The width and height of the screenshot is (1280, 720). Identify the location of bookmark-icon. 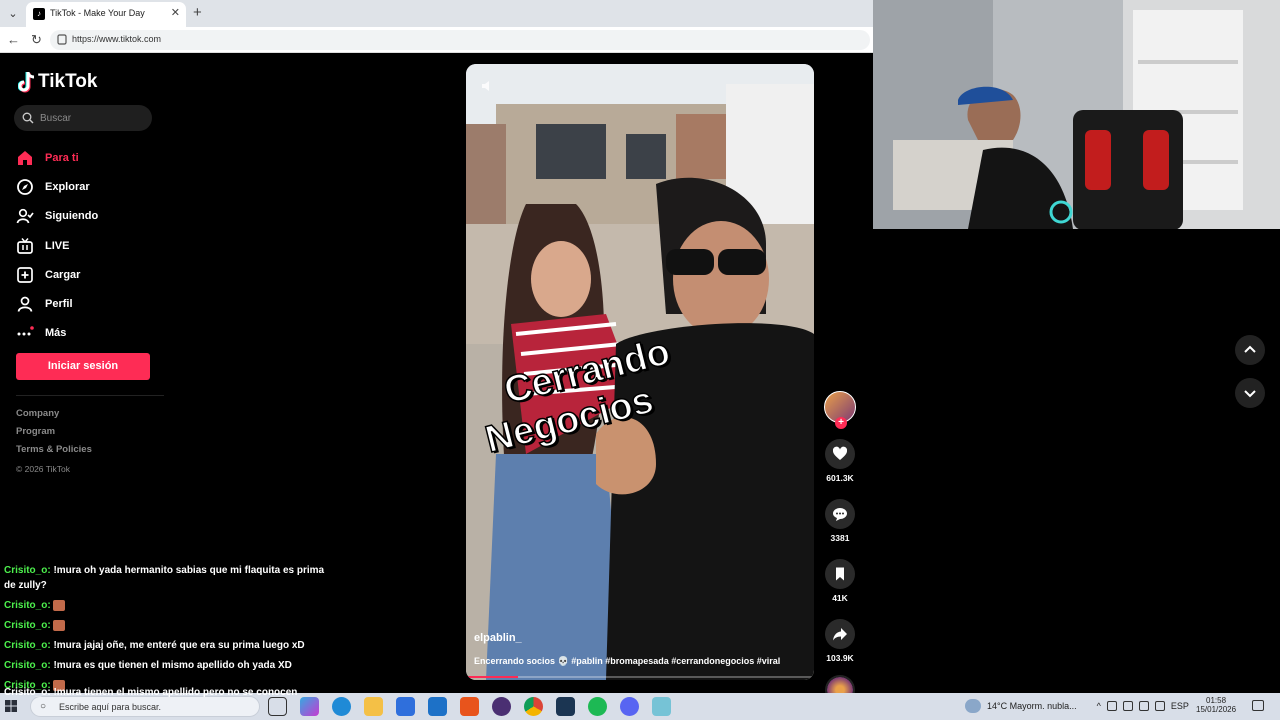
(840, 574).